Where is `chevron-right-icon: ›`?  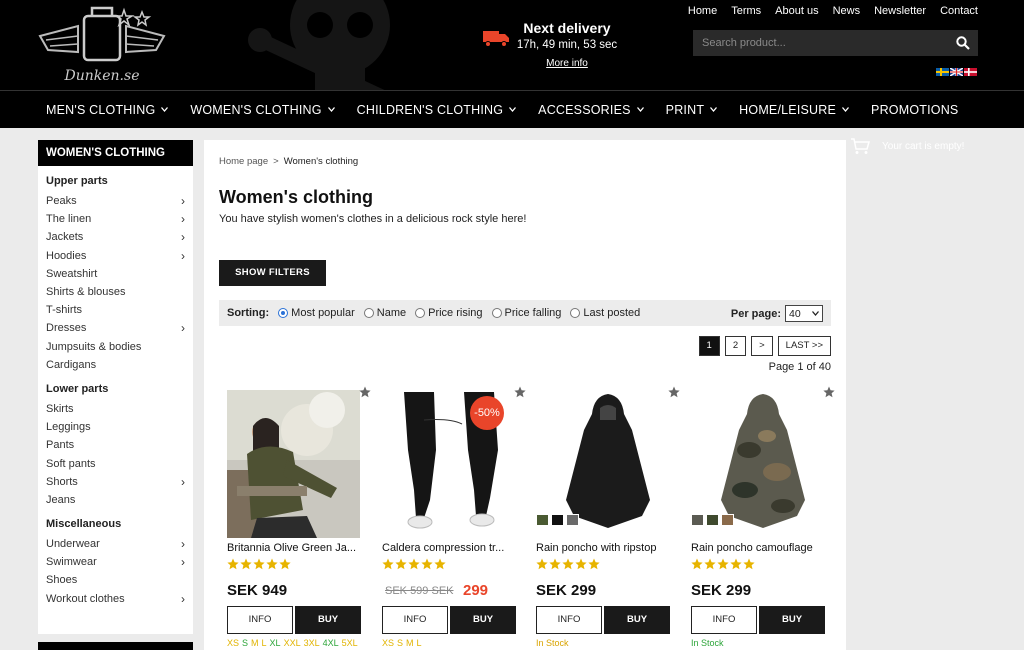 chevron-right-icon: › is located at coordinates (183, 201).